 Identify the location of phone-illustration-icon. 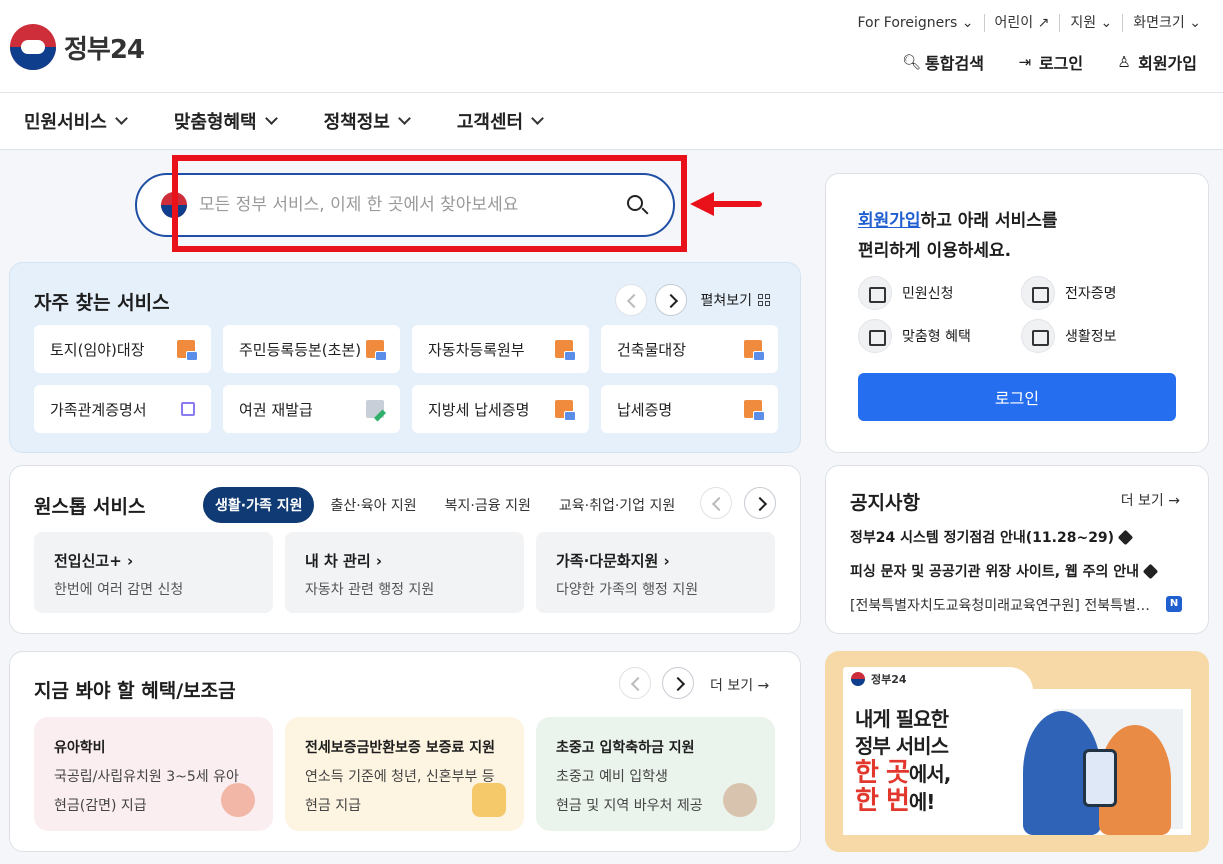
(1100, 778).